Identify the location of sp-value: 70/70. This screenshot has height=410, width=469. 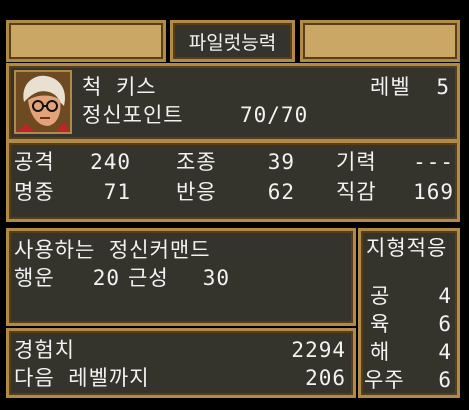
(274, 115).